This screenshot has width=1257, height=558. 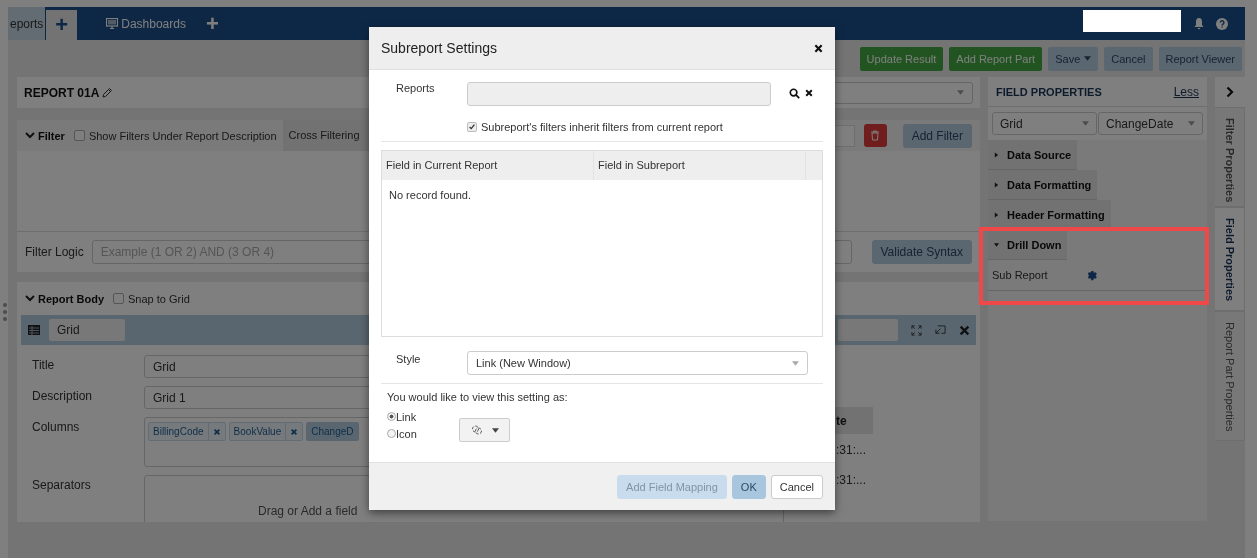 What do you see at coordinates (56, 427) in the screenshot?
I see `field-label: Columns` at bounding box center [56, 427].